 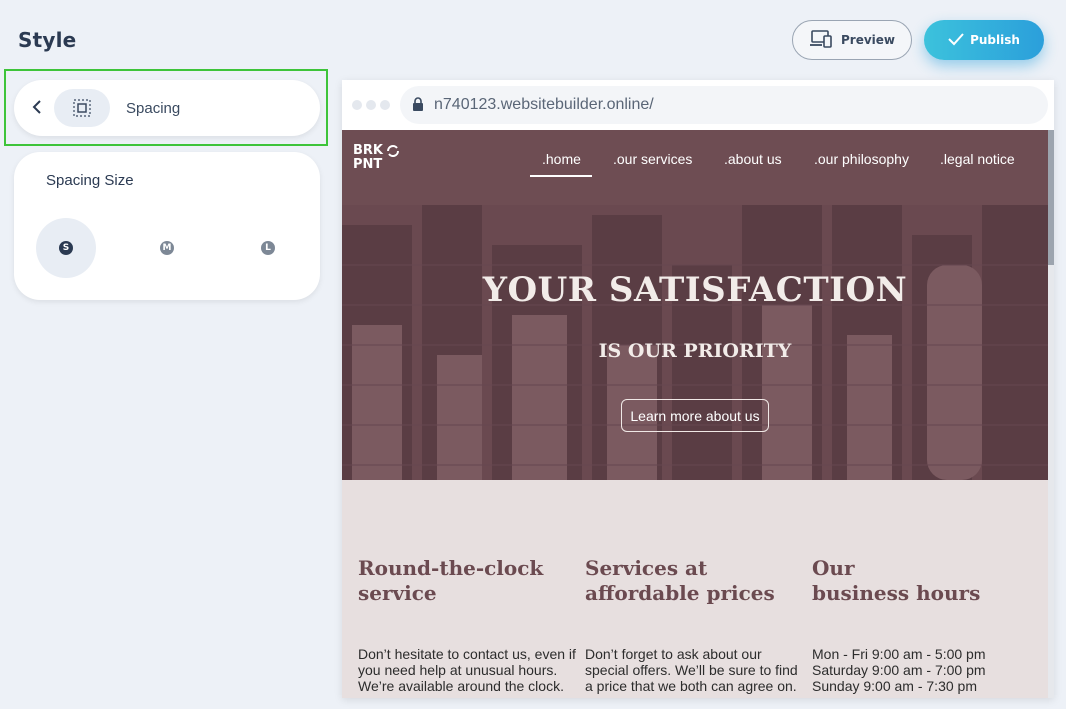 I want to click on spacing-section-header: Spacing, so click(x=167, y=108).